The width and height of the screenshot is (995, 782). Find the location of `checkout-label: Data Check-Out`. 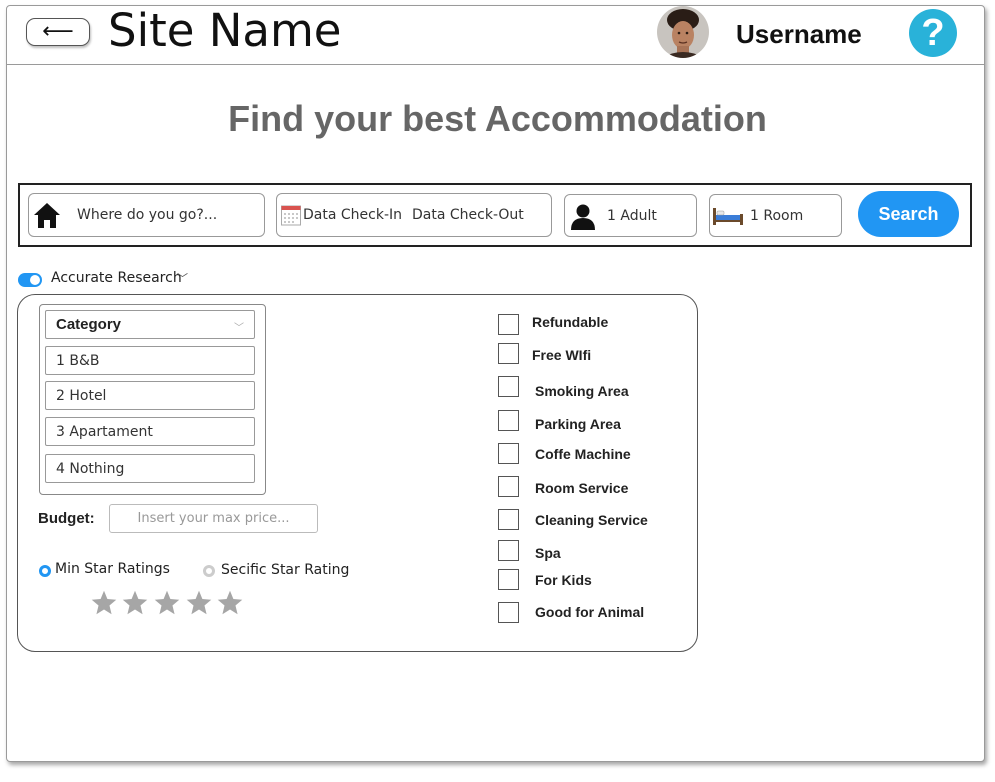

checkout-label: Data Check-Out is located at coordinates (468, 215).